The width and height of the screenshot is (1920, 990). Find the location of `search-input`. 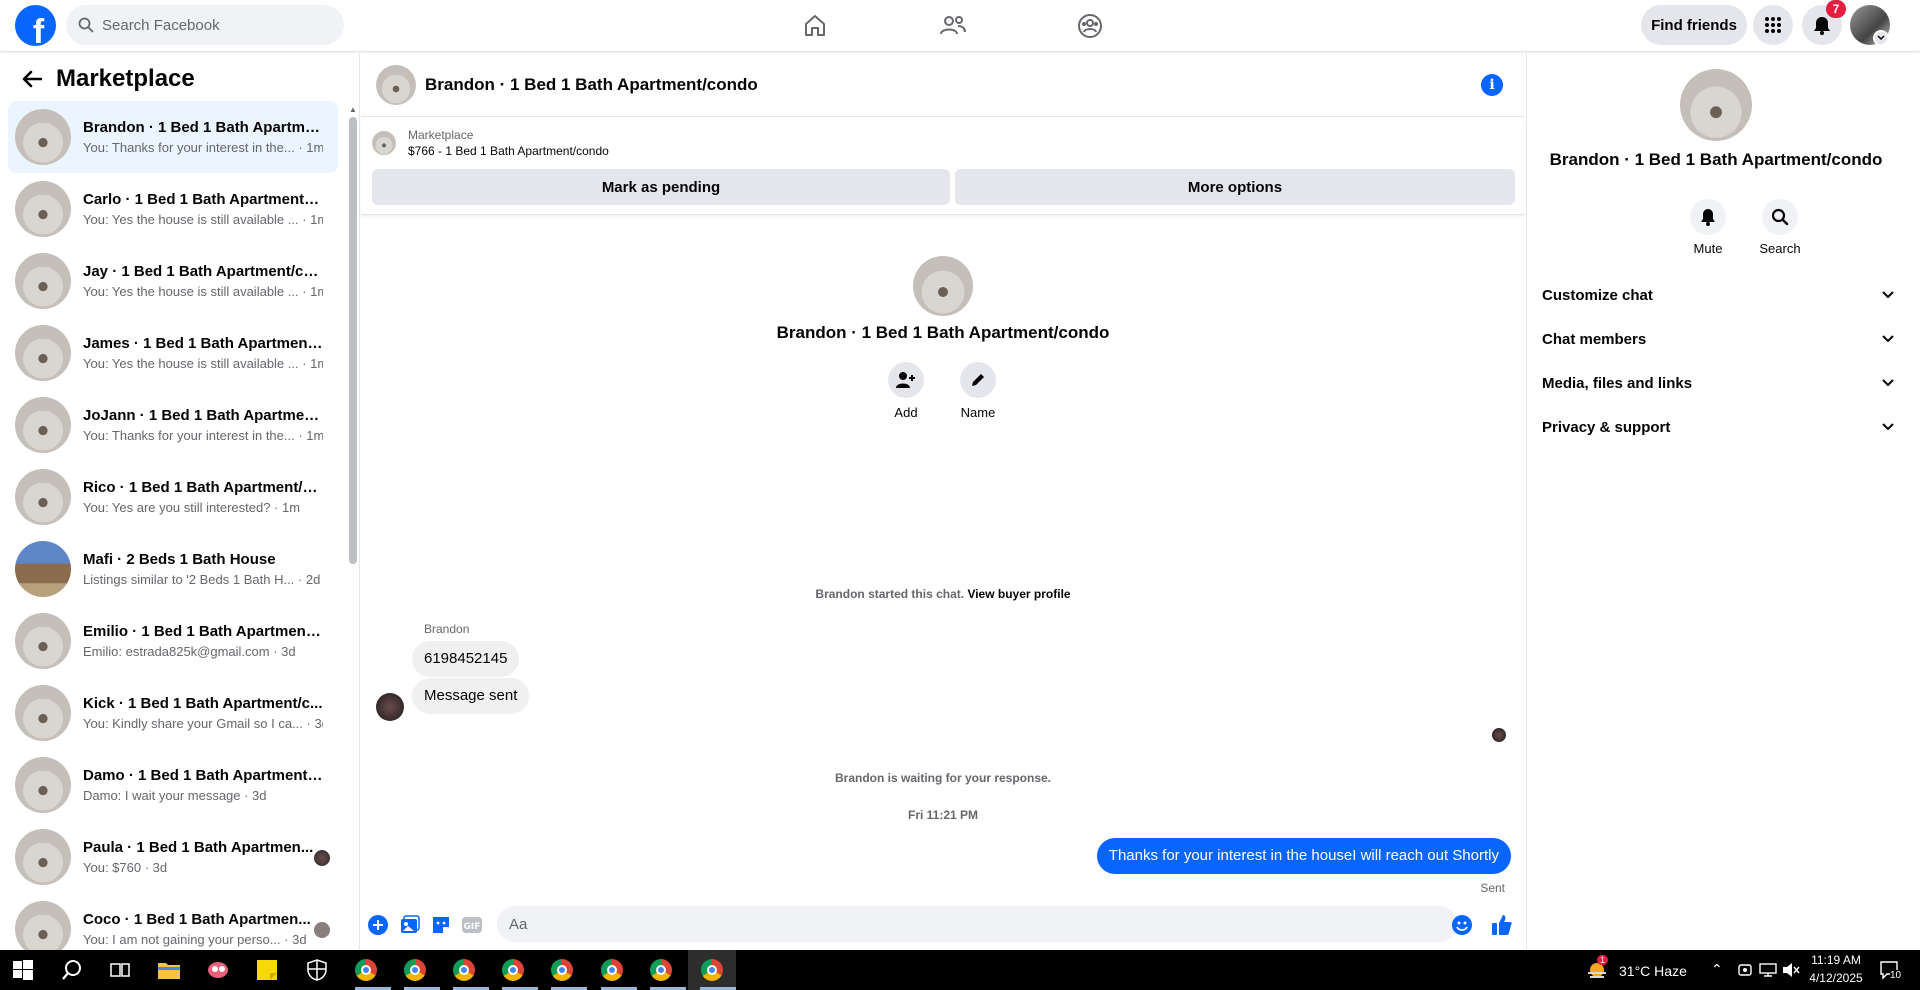

search-input is located at coordinates (212, 25).